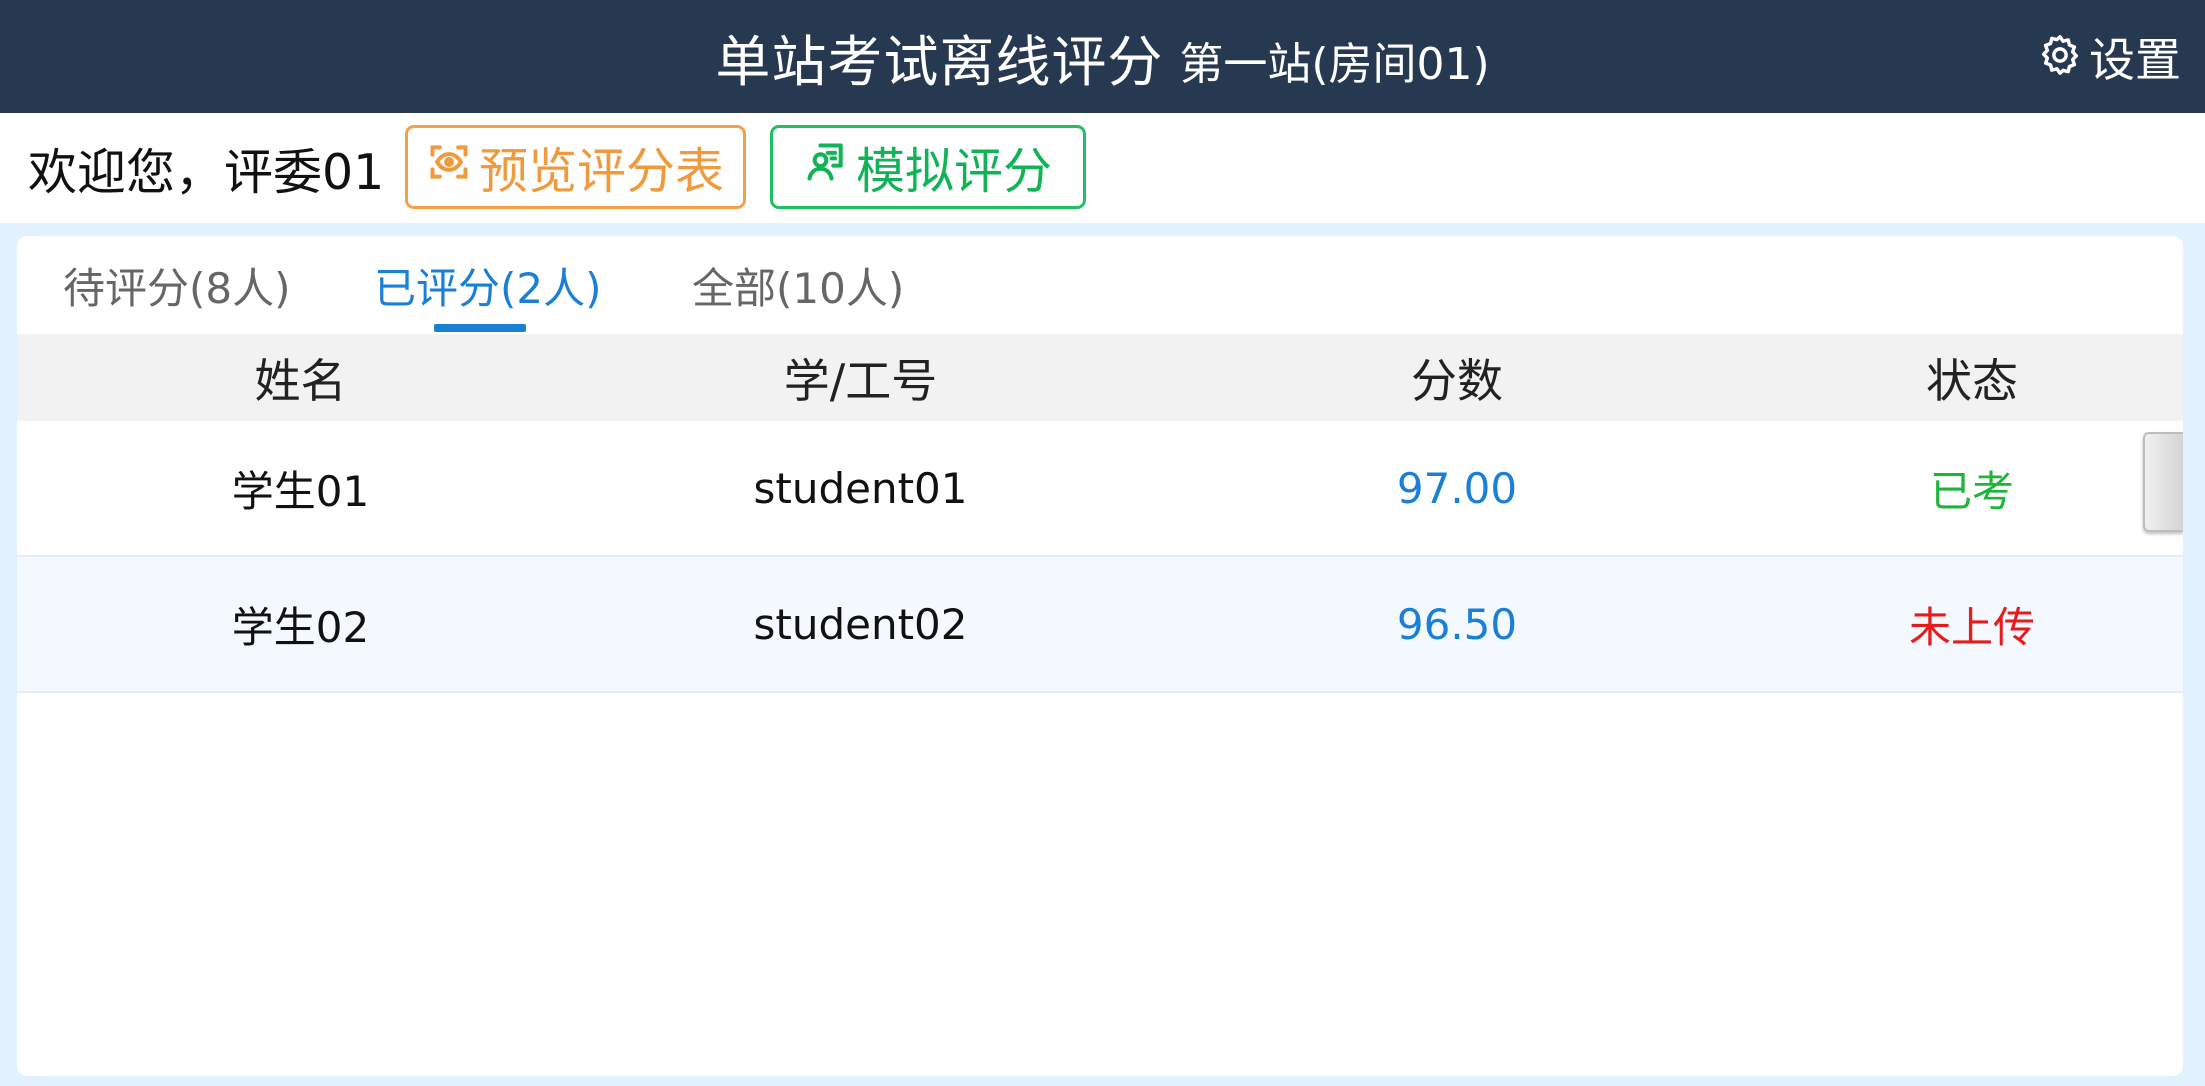 This screenshot has width=2205, height=1086. I want to click on simulate-scoring-button: 模拟评分, so click(928, 167).